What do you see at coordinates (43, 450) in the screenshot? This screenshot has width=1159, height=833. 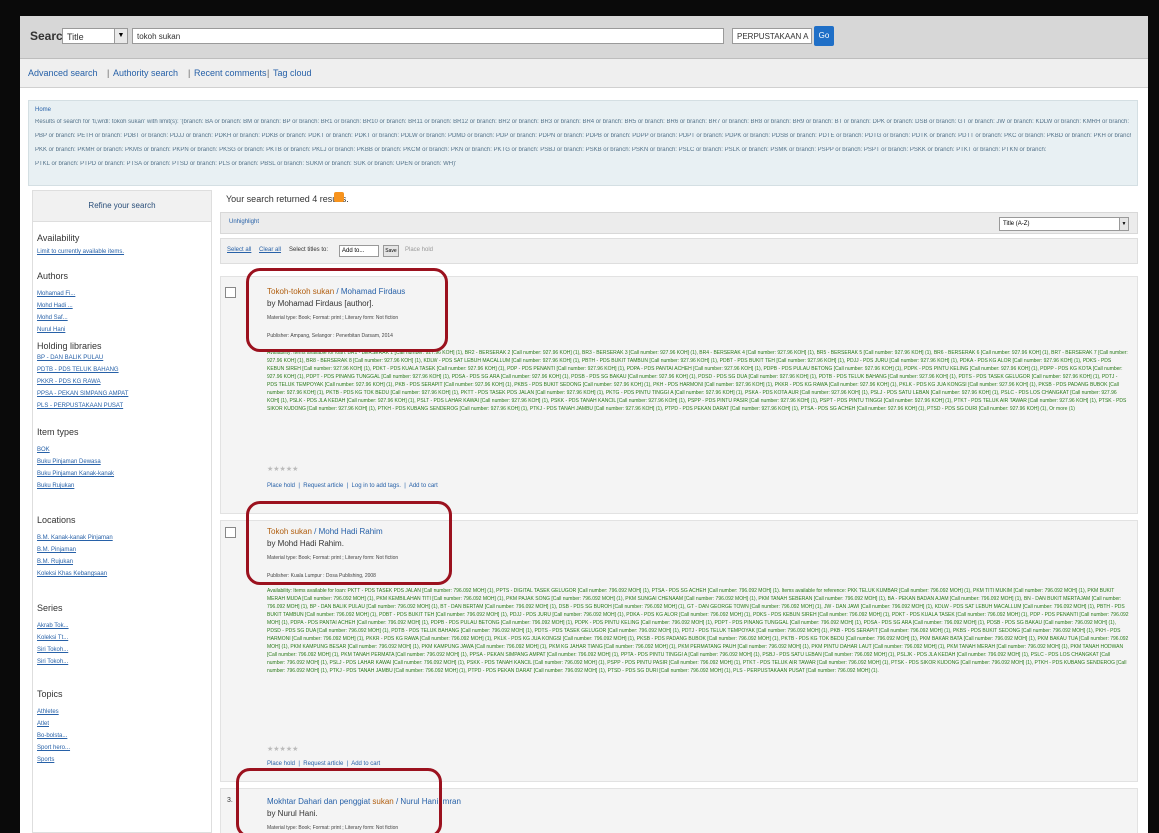 I see `facet-link: BOK` at bounding box center [43, 450].